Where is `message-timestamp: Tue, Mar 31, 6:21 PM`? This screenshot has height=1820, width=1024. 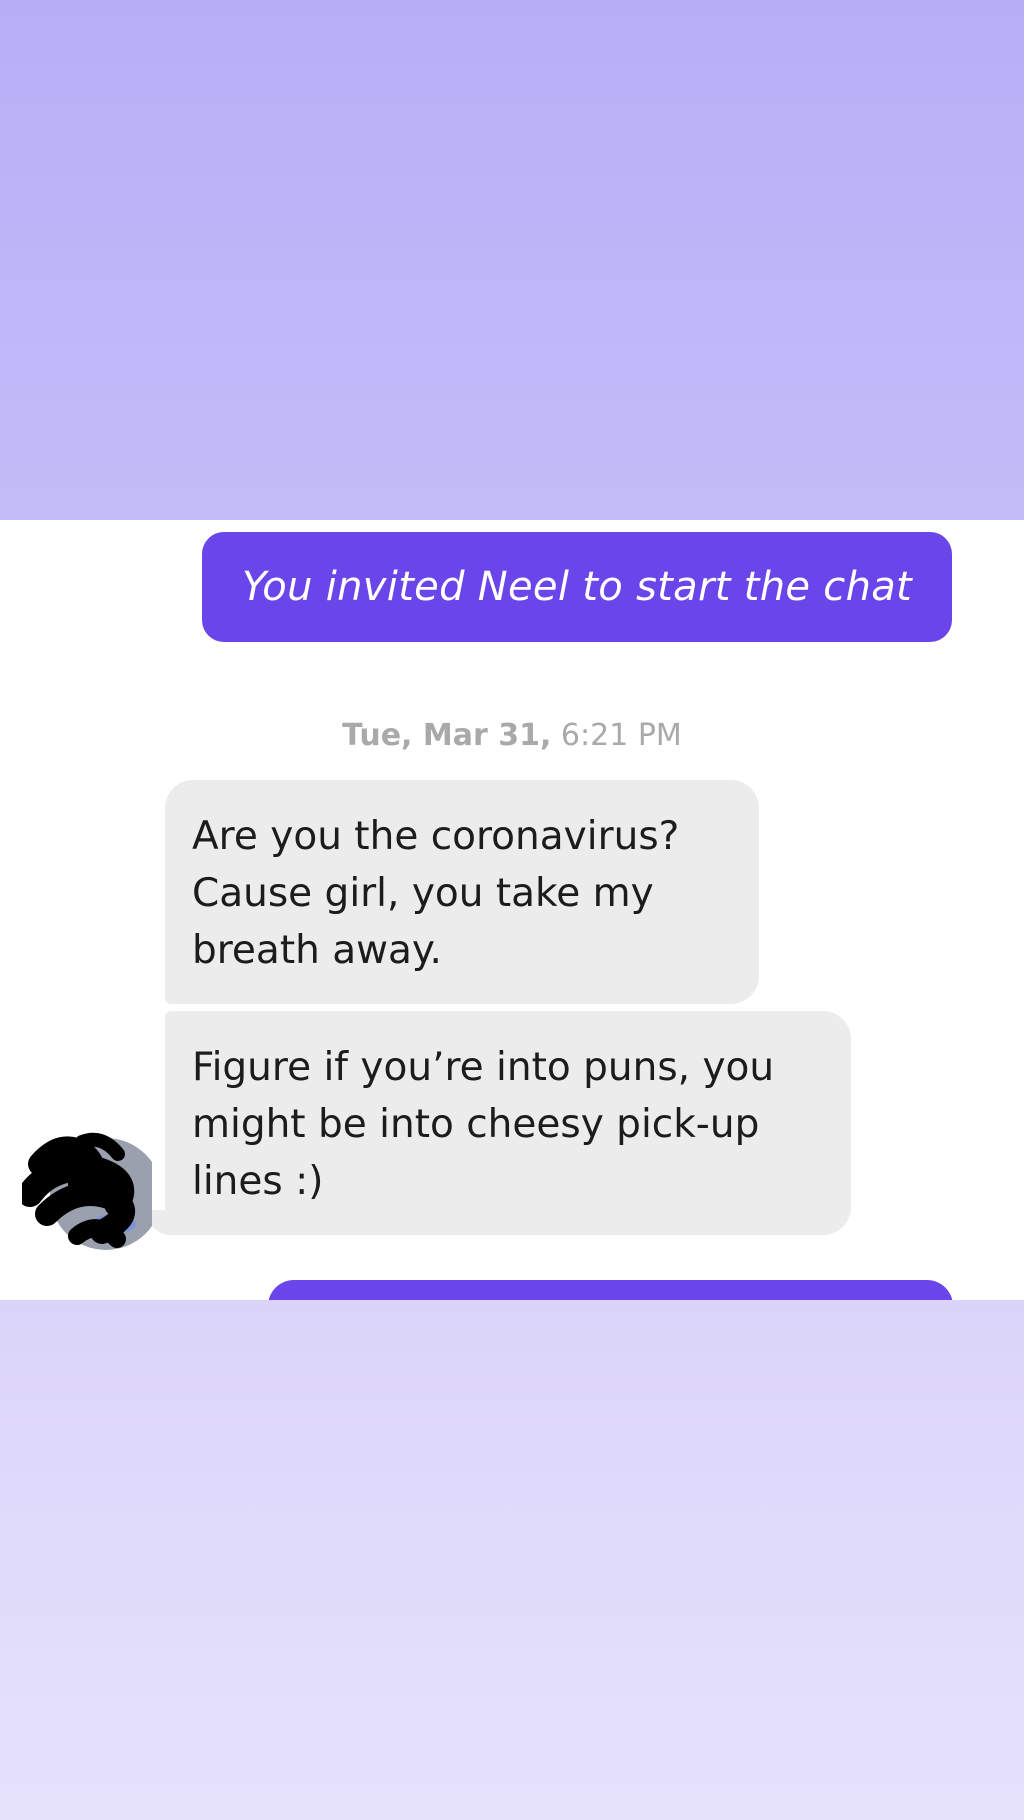
message-timestamp: Tue, Mar 31, 6:21 PM is located at coordinates (512, 735).